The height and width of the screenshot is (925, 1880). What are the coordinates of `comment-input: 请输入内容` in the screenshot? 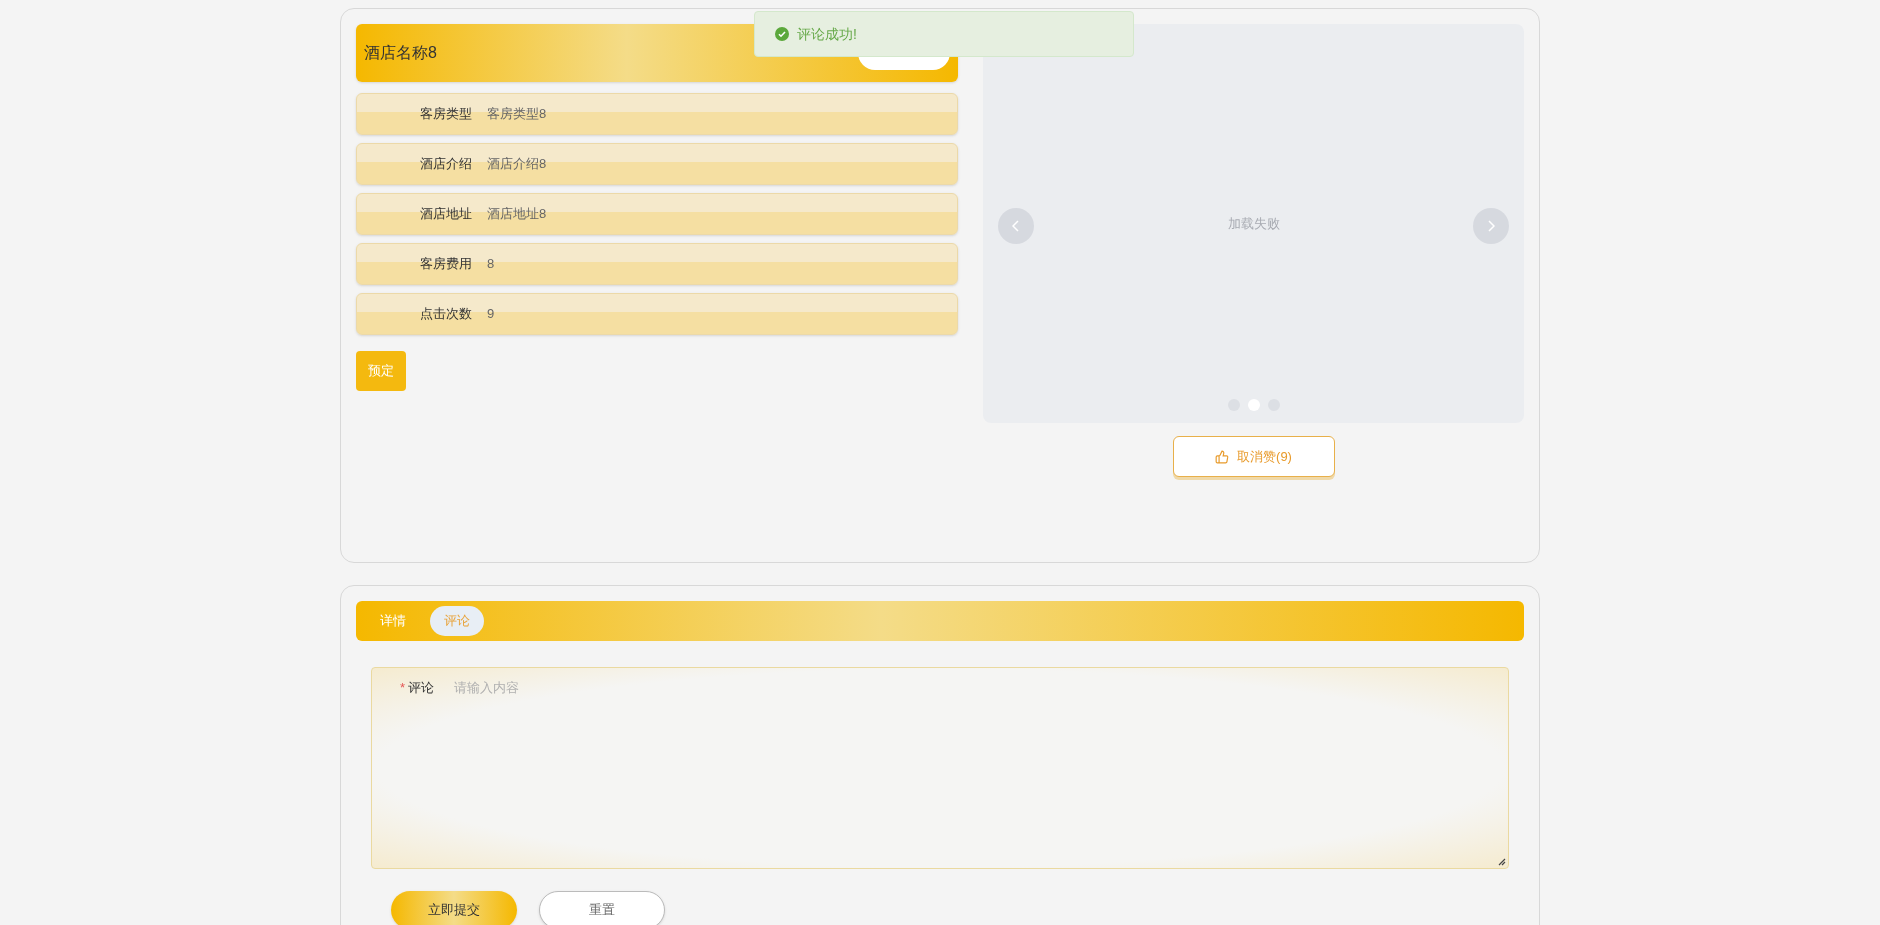 It's located at (981, 768).